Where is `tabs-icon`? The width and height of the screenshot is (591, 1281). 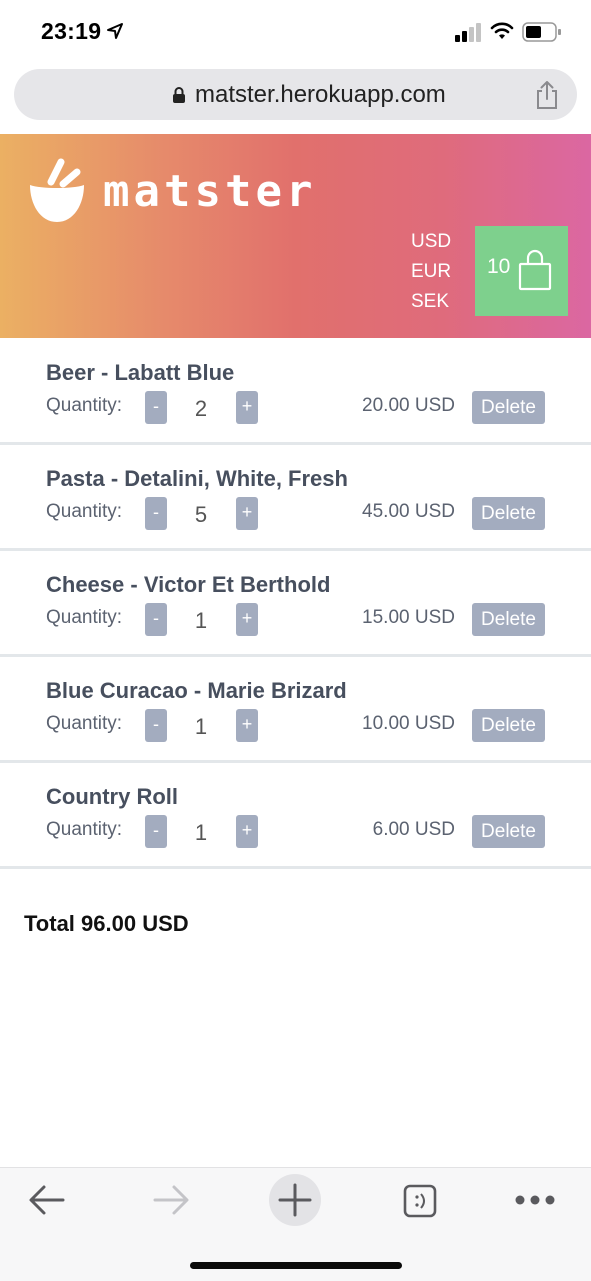 tabs-icon is located at coordinates (420, 1201).